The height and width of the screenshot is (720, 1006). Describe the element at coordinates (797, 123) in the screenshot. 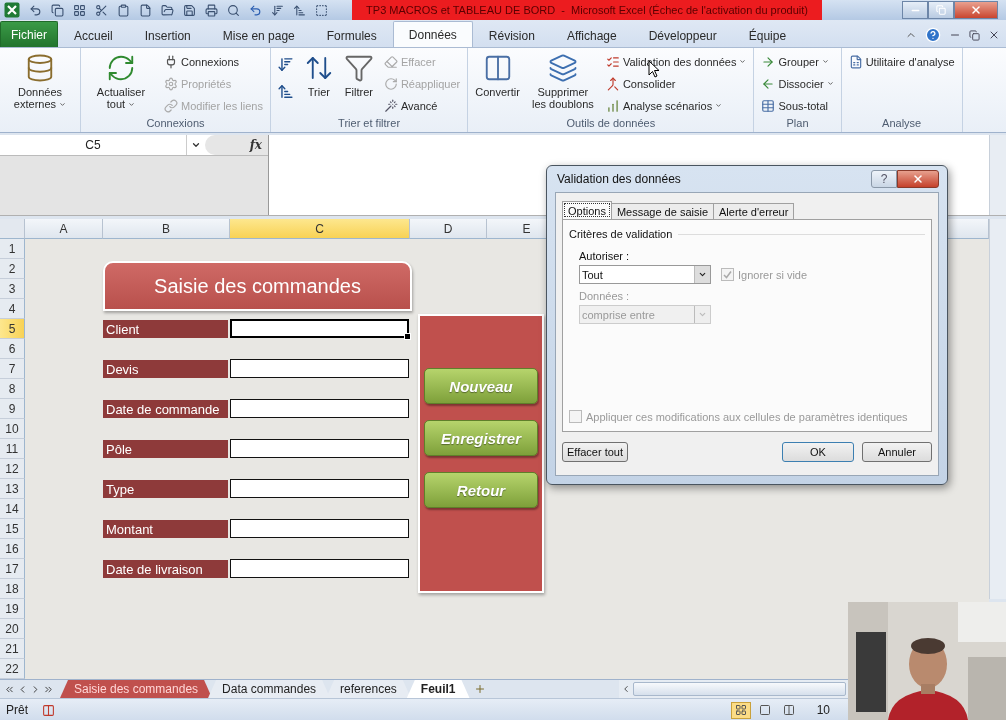

I see `group-label: Plan` at that location.